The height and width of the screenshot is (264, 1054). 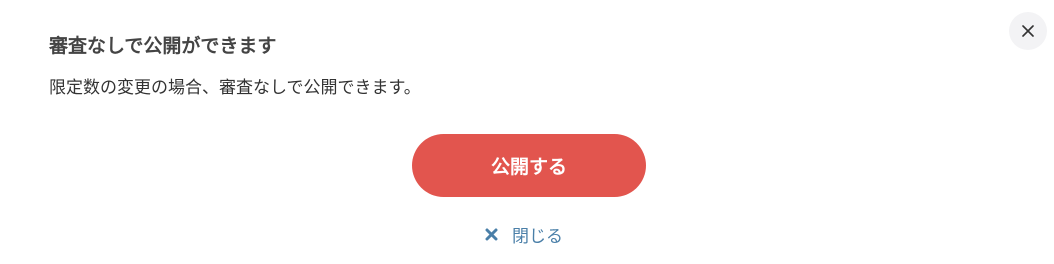 What do you see at coordinates (163, 46) in the screenshot?
I see `dialog-title: 審査なしで公開ができます` at bounding box center [163, 46].